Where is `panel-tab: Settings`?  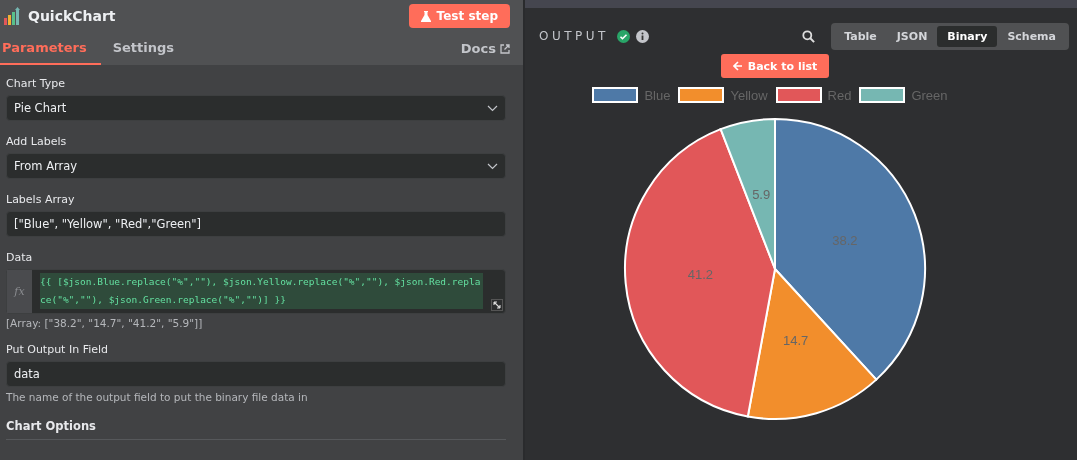 panel-tab: Settings is located at coordinates (149, 52).